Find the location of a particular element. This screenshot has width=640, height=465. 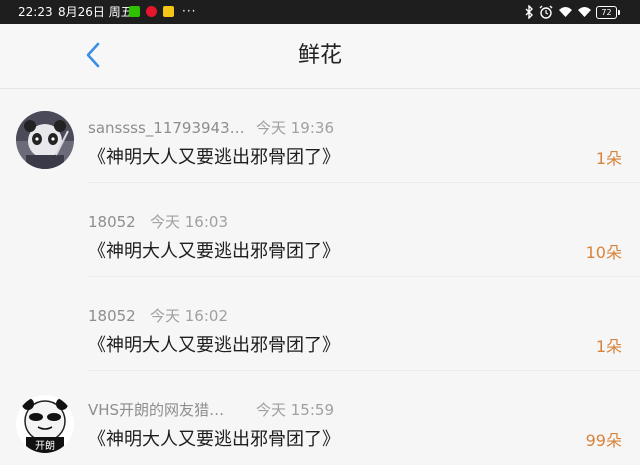

avatar: 开朗 is located at coordinates (45, 424).